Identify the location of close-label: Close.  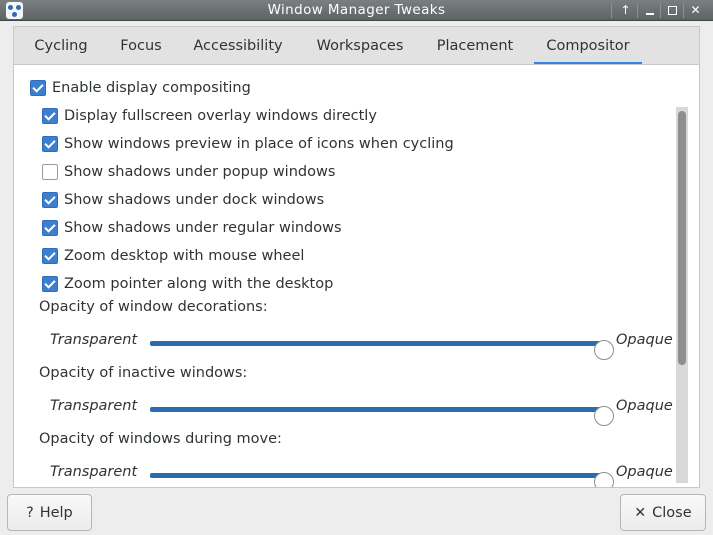
(672, 512).